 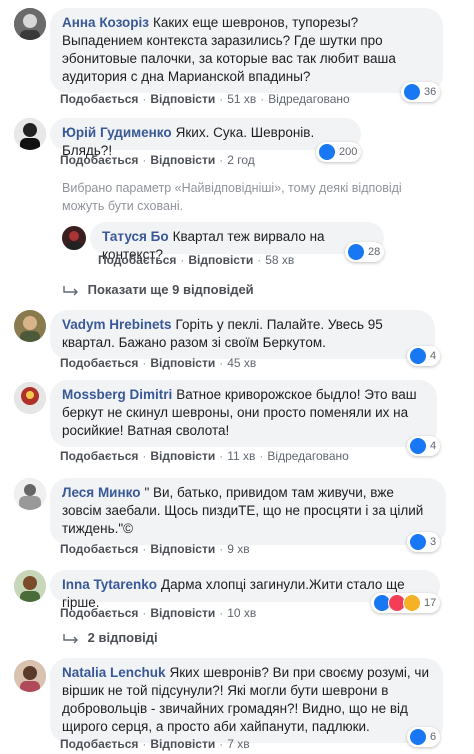 I want to click on comment-time: 7 хв, so click(x=238, y=744).